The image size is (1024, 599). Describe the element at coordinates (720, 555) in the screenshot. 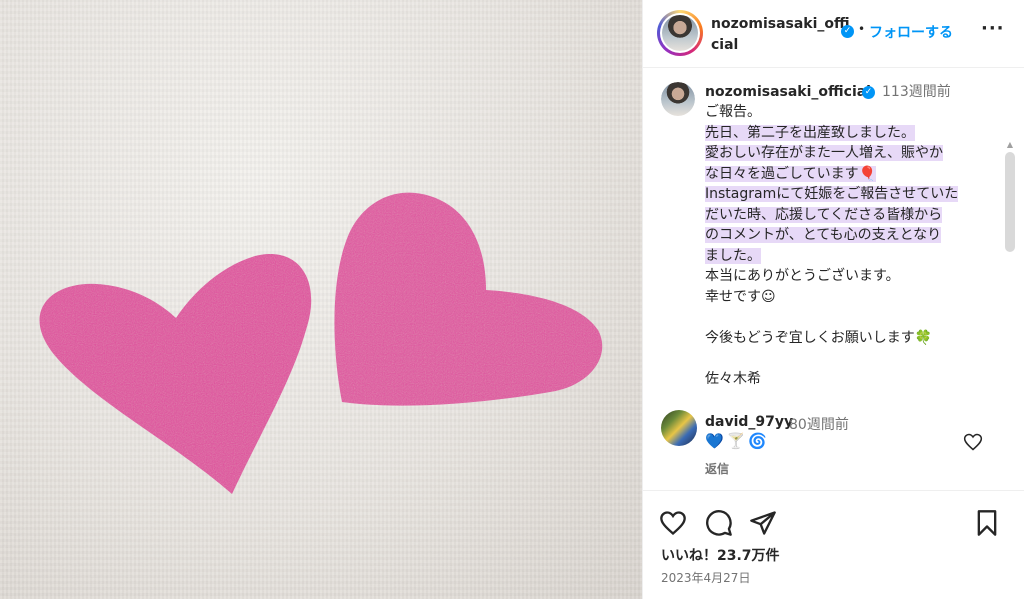

I see `likes-count: いいね！23.7万件` at that location.